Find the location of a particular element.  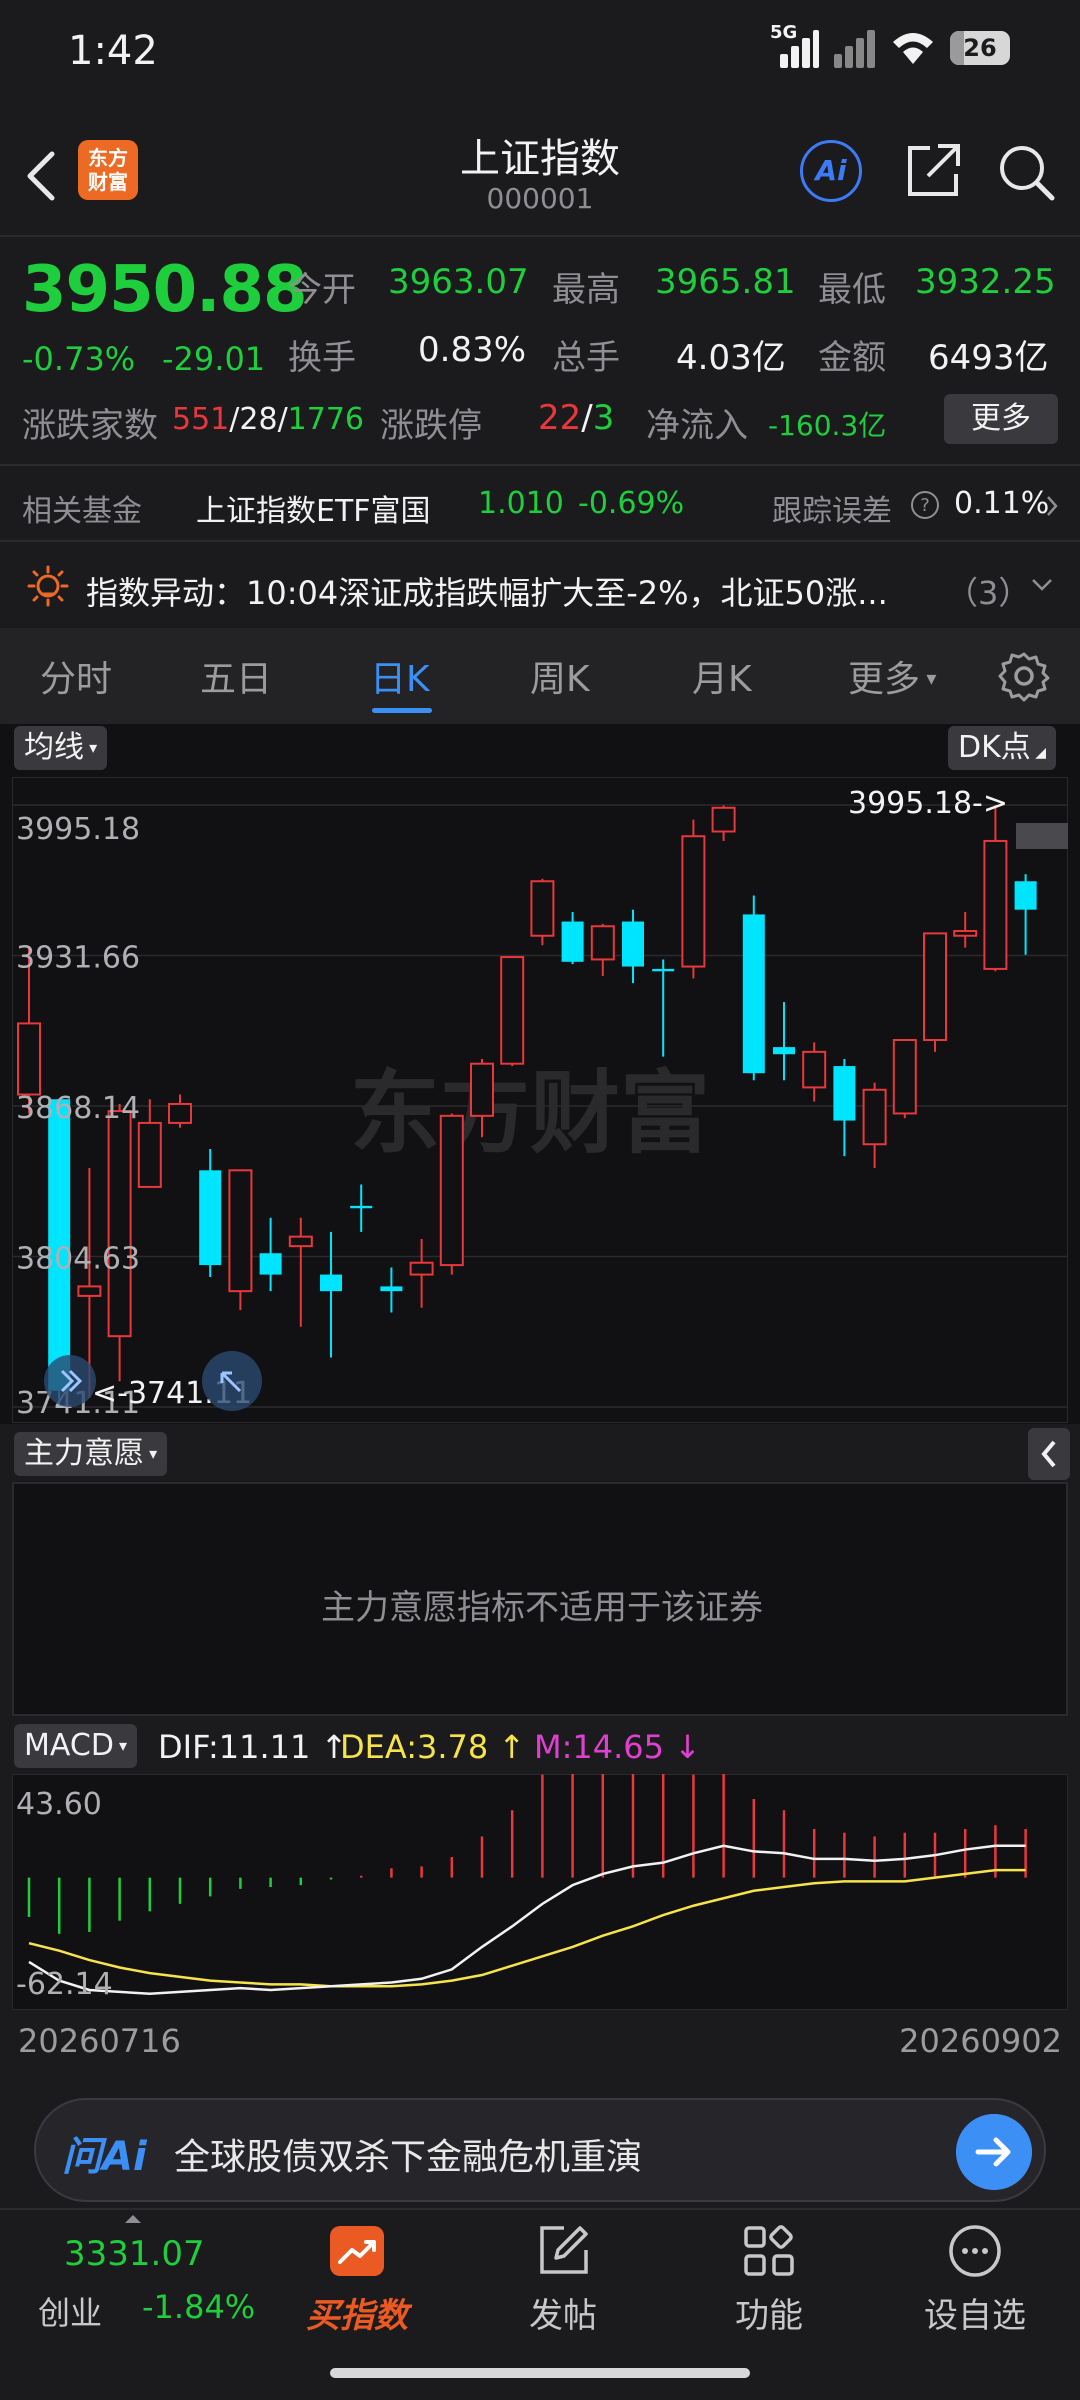

breadth-label: 涨跌家数 is located at coordinates (90, 426).